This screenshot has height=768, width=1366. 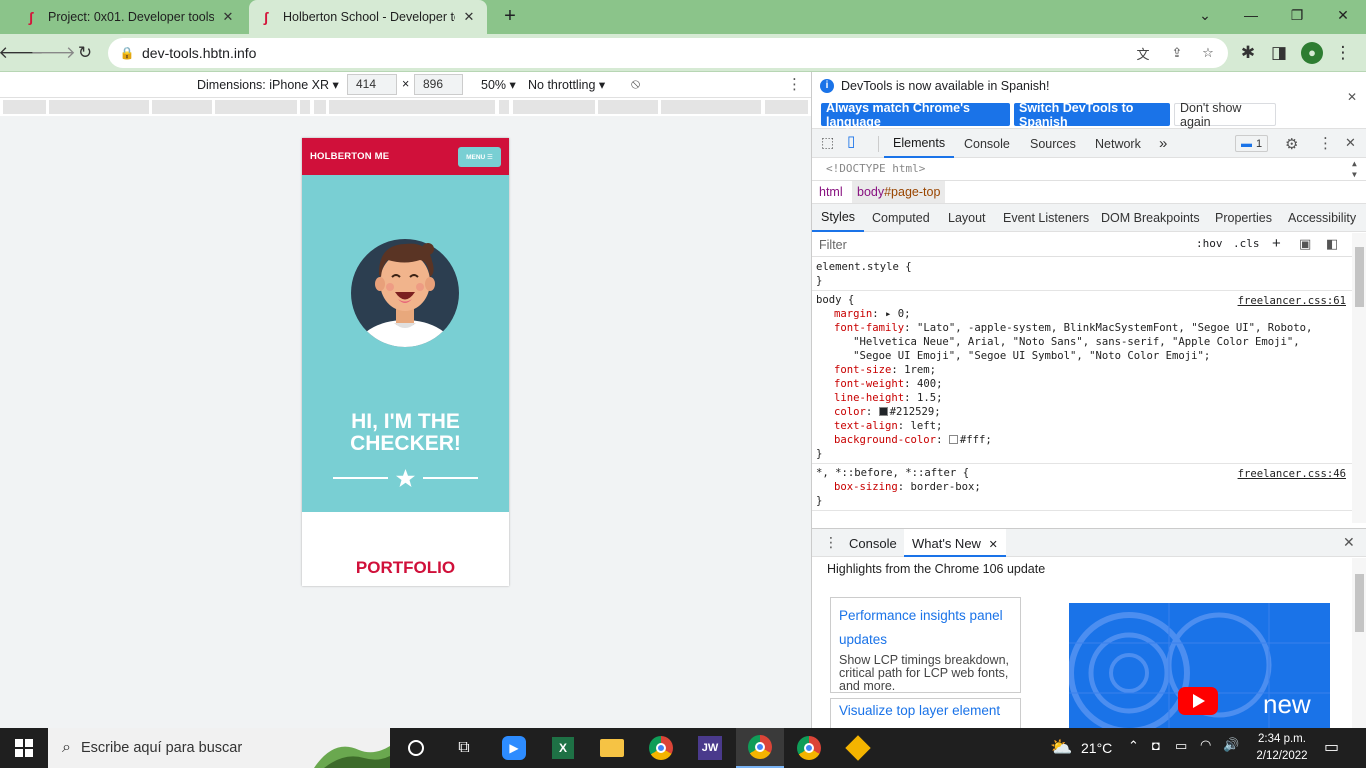 I want to click on switch-to-spanish-button: Switch DevTools to Spanish, so click(x=1092, y=115).